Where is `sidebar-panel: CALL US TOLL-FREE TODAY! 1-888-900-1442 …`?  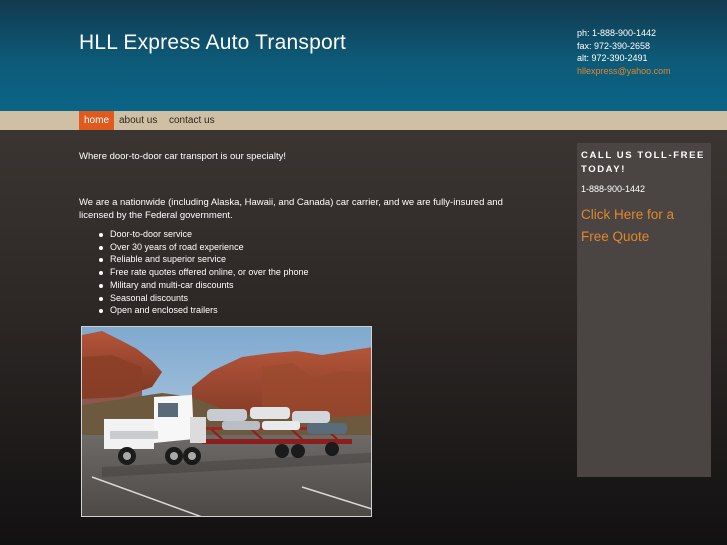 sidebar-panel: CALL US TOLL-FREE TODAY! 1-888-900-1442 … is located at coordinates (644, 310).